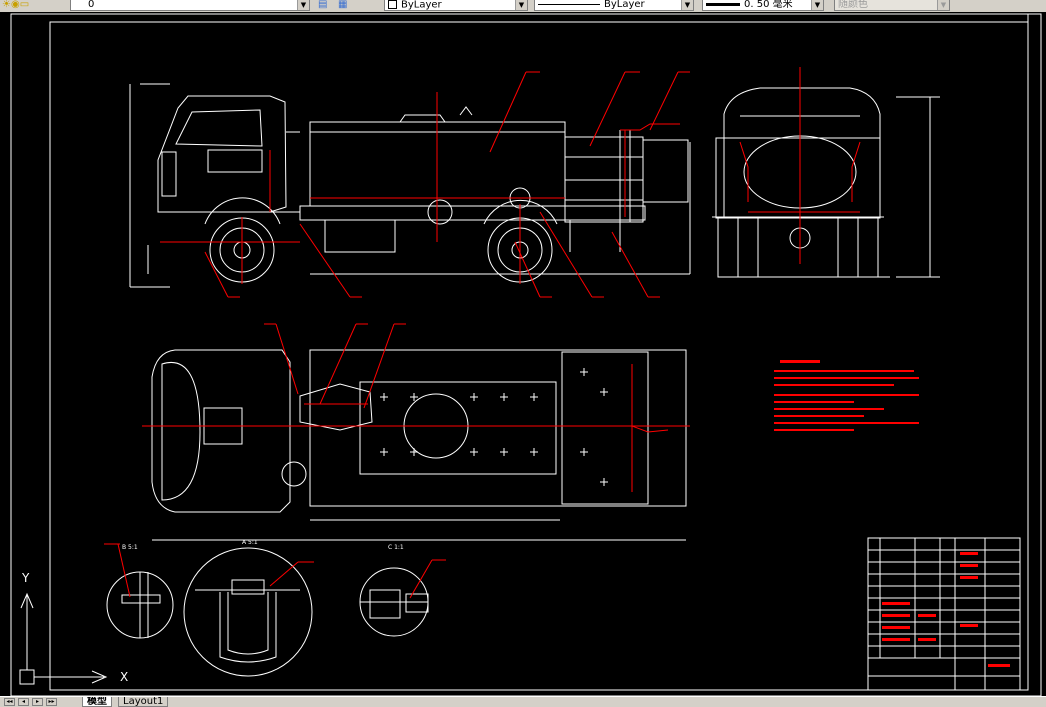  I want to click on layer-combo-value: 0, so click(91, 5).